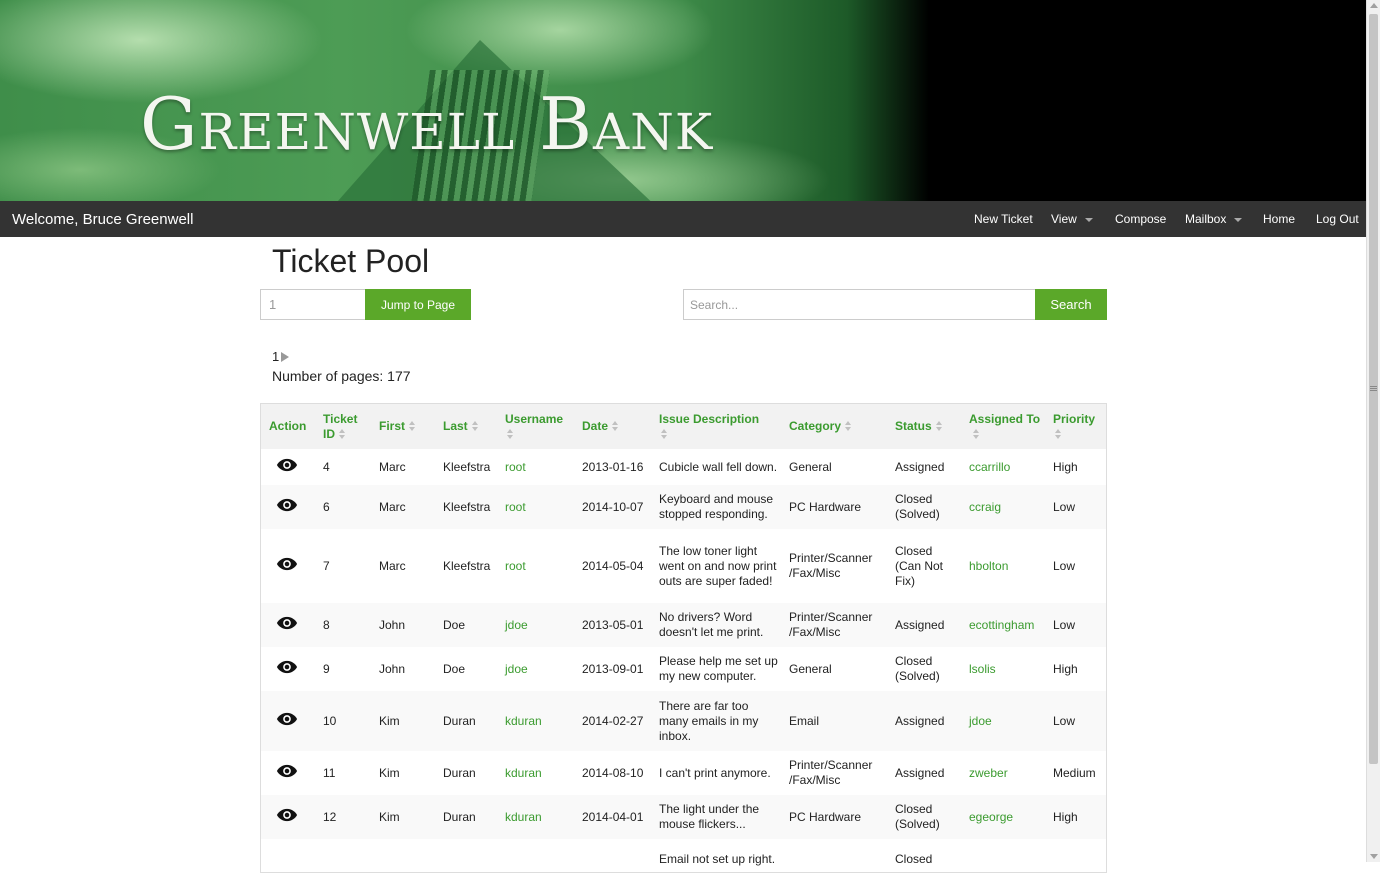 The height and width of the screenshot is (873, 1380). What do you see at coordinates (1214, 219) in the screenshot?
I see `nav-mailbox-dropdown: Mailbox` at bounding box center [1214, 219].